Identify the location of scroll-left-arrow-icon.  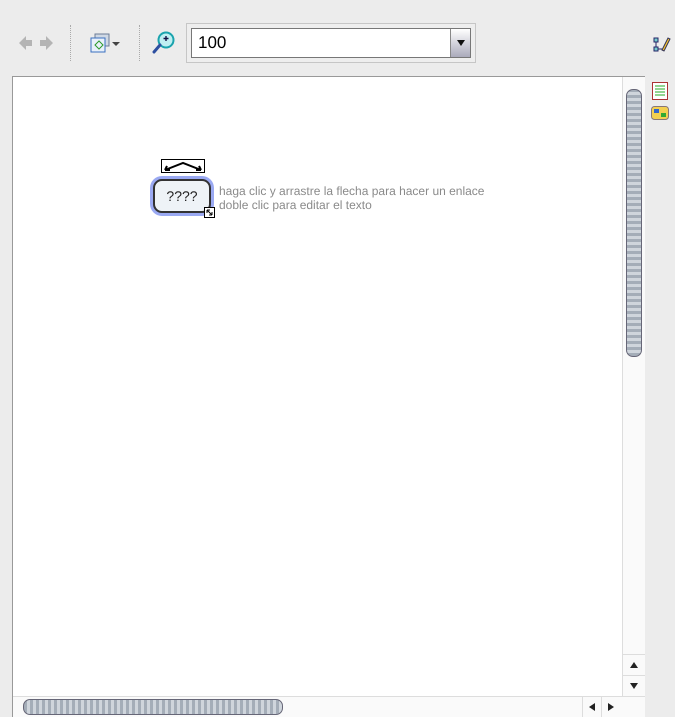
(592, 707).